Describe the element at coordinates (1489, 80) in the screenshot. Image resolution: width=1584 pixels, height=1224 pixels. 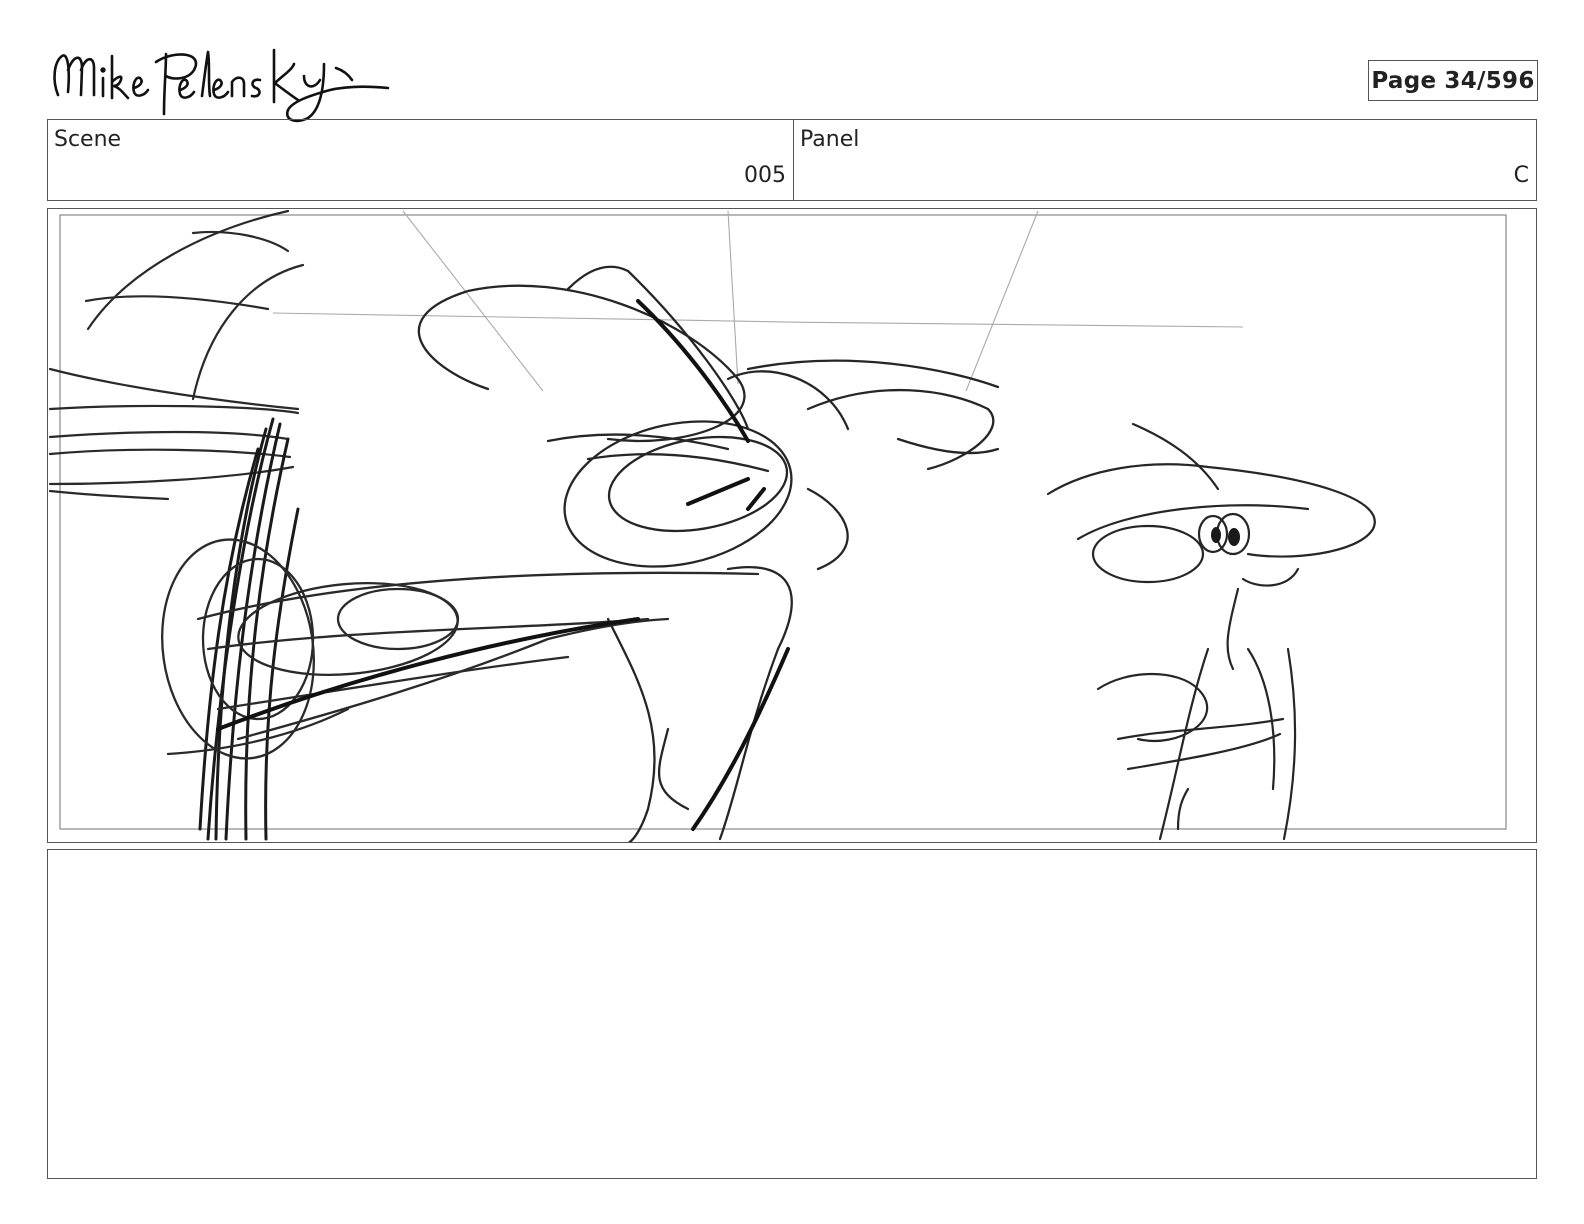
I see `page-number: 34/596` at that location.